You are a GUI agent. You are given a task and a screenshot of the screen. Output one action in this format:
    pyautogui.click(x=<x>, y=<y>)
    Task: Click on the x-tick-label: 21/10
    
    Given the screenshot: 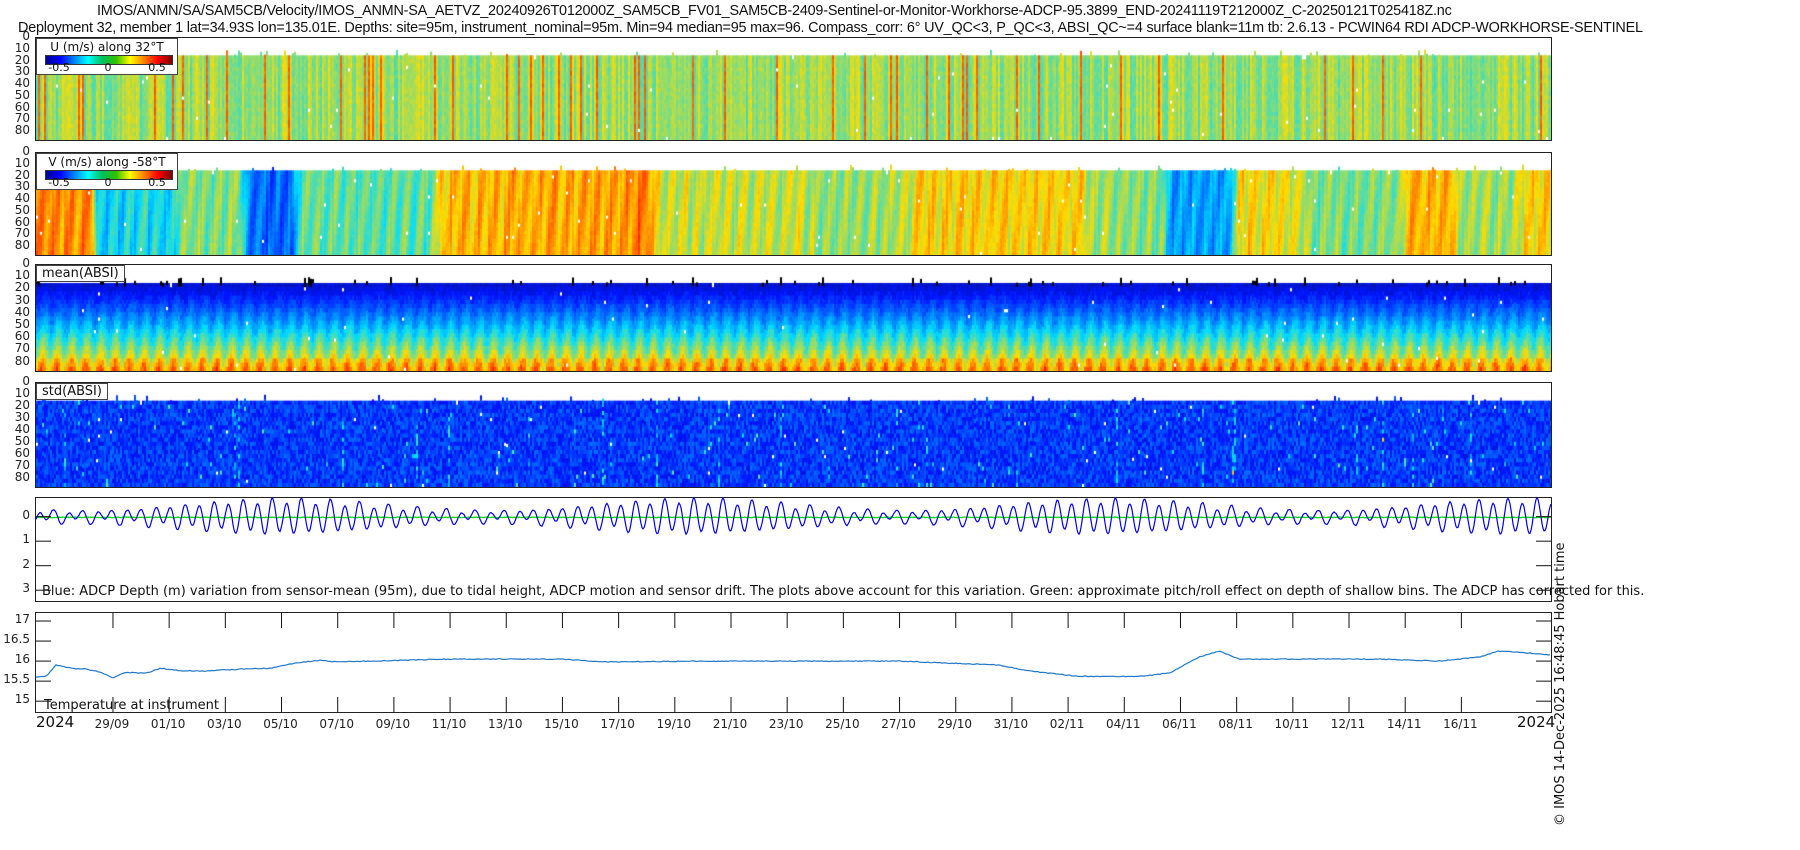 What is the action you would take?
    pyautogui.click(x=730, y=724)
    